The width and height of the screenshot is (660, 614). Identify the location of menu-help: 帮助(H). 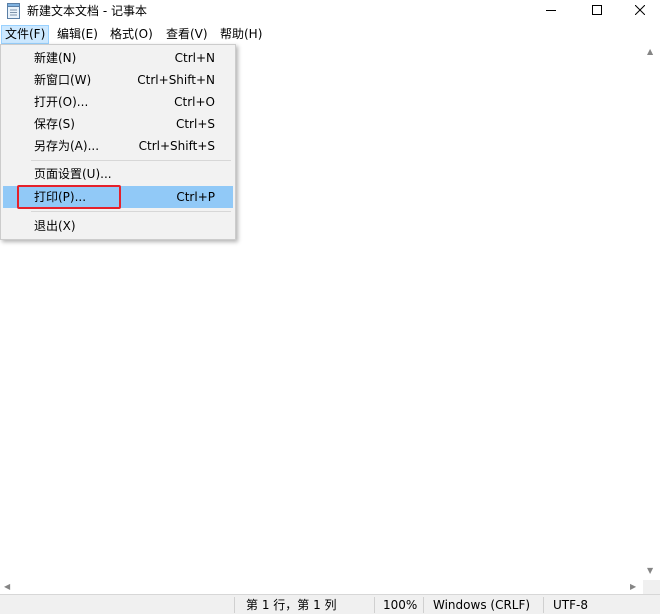
(241, 34).